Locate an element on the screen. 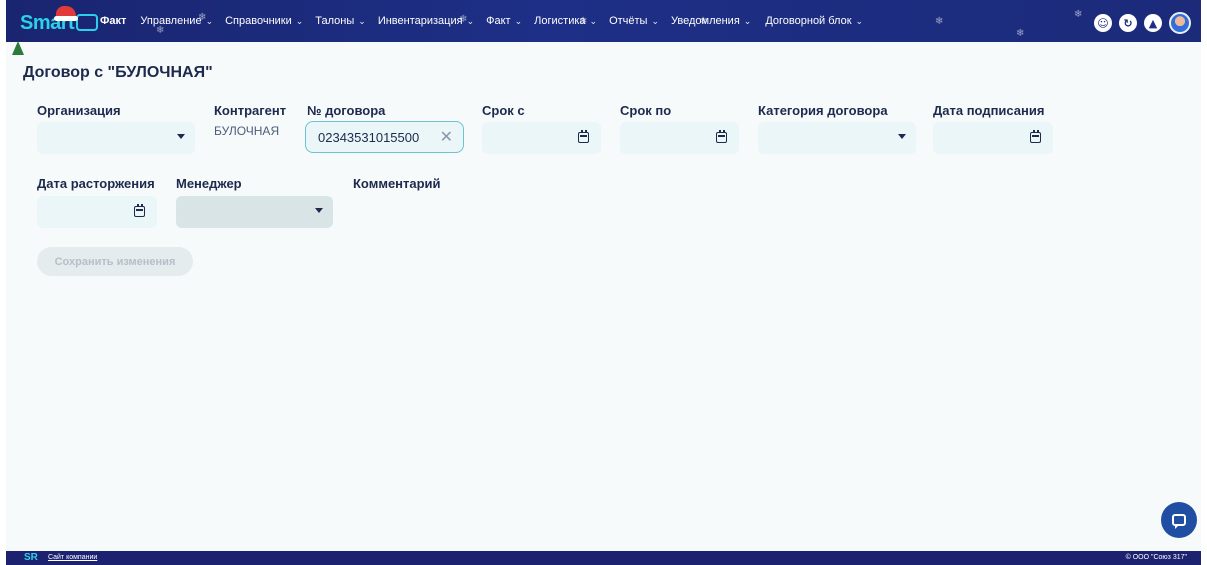 The height and width of the screenshot is (565, 1207). nav-item-logistics: Логистика ⌄ is located at coordinates (565, 21).